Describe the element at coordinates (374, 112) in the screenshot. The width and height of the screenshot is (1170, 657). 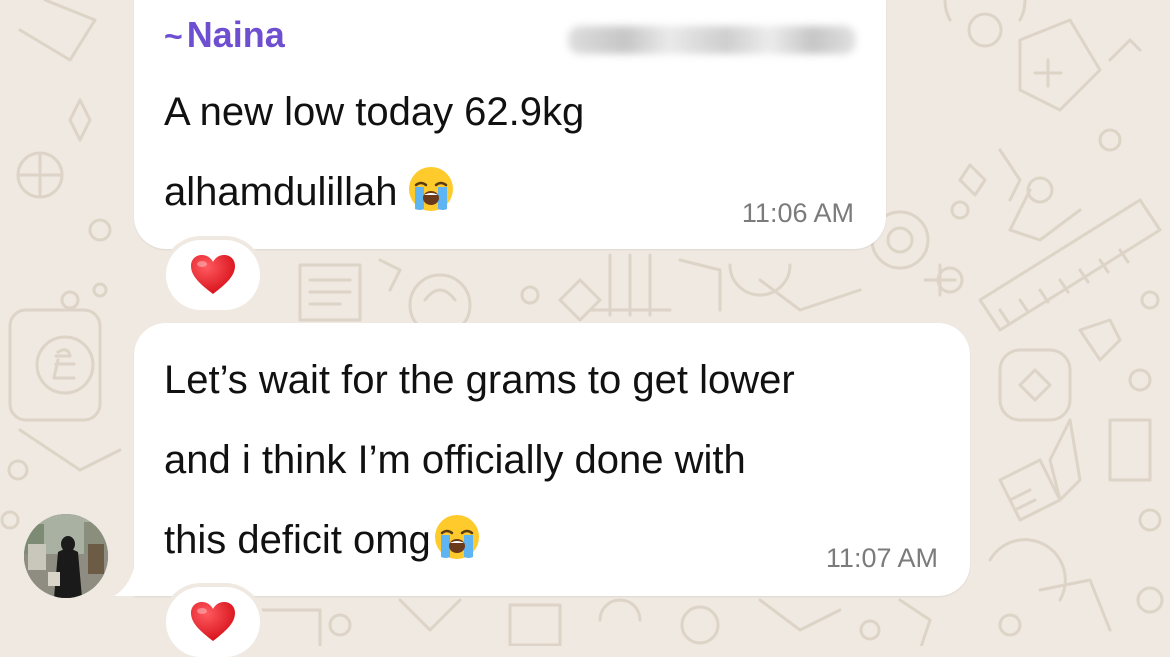
I see `message-line: A new low today 62.9kg` at that location.